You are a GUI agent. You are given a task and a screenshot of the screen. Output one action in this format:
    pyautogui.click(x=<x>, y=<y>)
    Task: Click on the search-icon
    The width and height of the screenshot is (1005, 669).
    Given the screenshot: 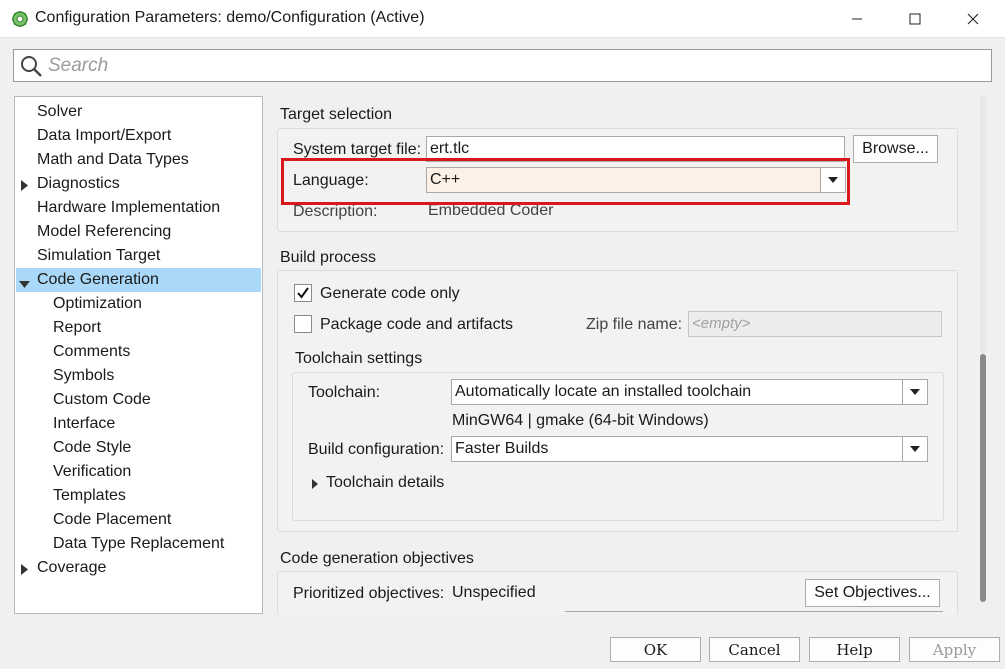 What is the action you would take?
    pyautogui.click(x=31, y=66)
    